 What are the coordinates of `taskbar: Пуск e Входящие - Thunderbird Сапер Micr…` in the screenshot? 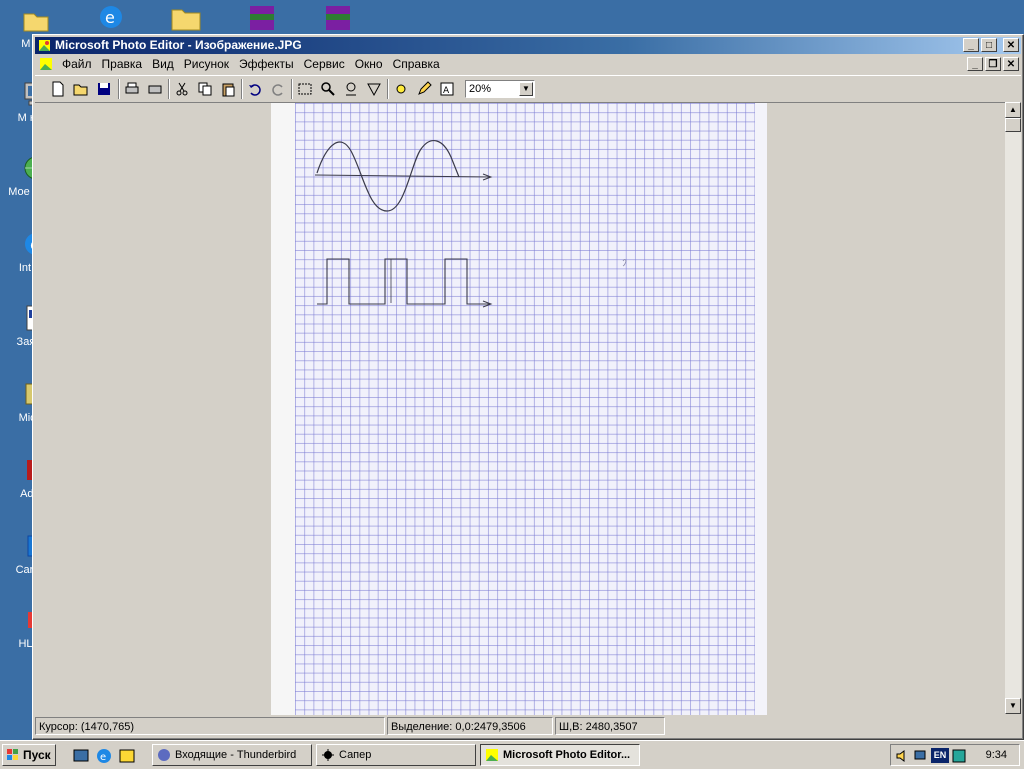 It's located at (512, 754).